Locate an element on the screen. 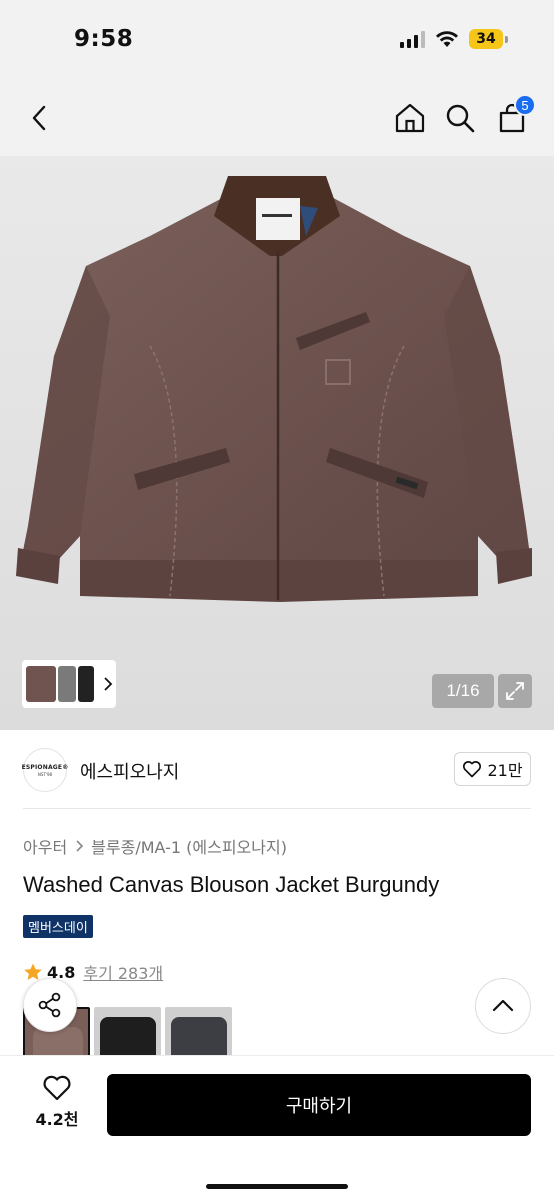 The width and height of the screenshot is (554, 1200). brand-like-count: 21만 is located at coordinates (505, 770).